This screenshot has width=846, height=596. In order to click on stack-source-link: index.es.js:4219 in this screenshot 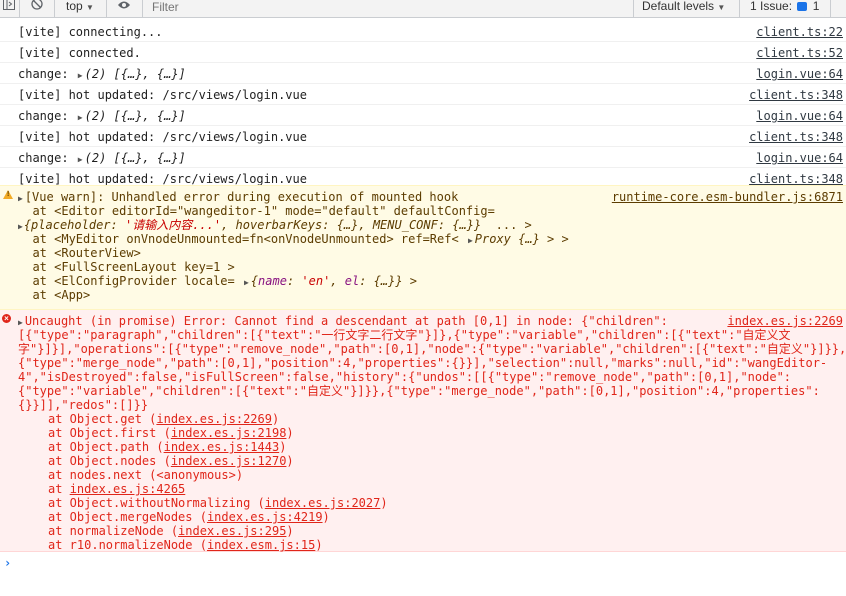, I will do `click(265, 517)`.